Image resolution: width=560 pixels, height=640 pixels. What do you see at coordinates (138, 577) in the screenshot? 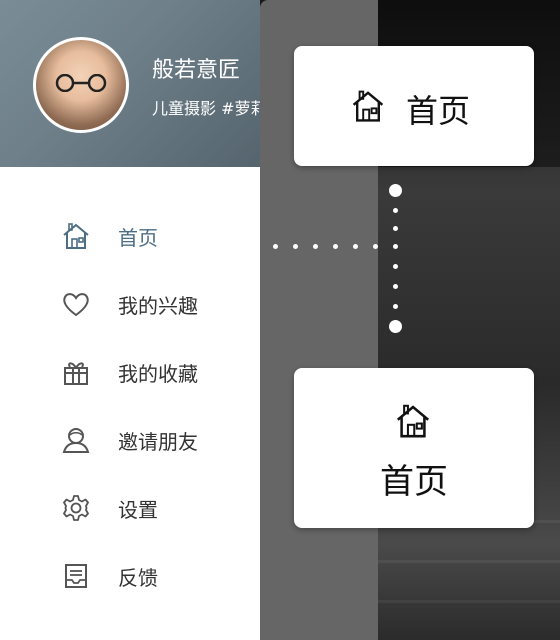
I see `menu-item-label: 反馈` at bounding box center [138, 577].